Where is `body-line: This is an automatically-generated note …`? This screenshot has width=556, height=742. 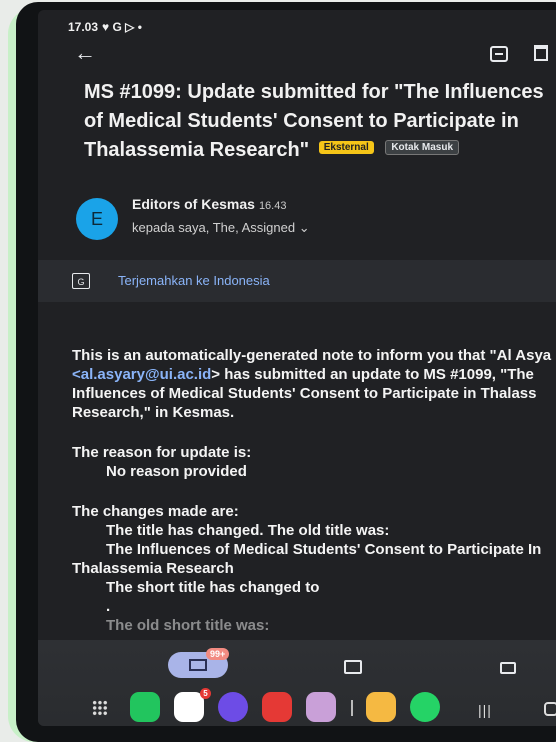
body-line: This is an automatically-generated note … is located at coordinates (312, 355).